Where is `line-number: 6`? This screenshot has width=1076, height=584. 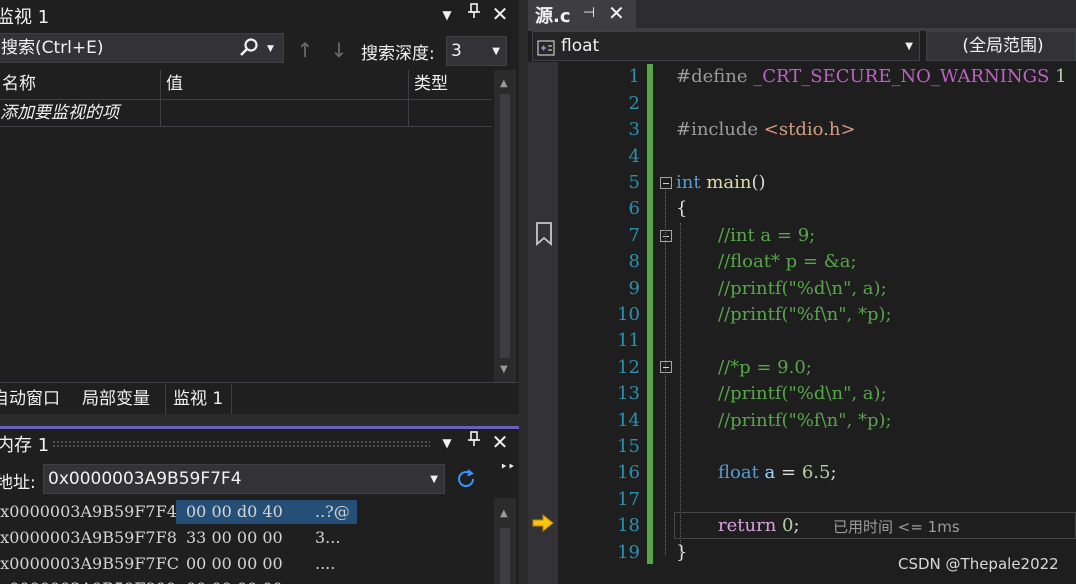
line-number: 6 is located at coordinates (634, 208).